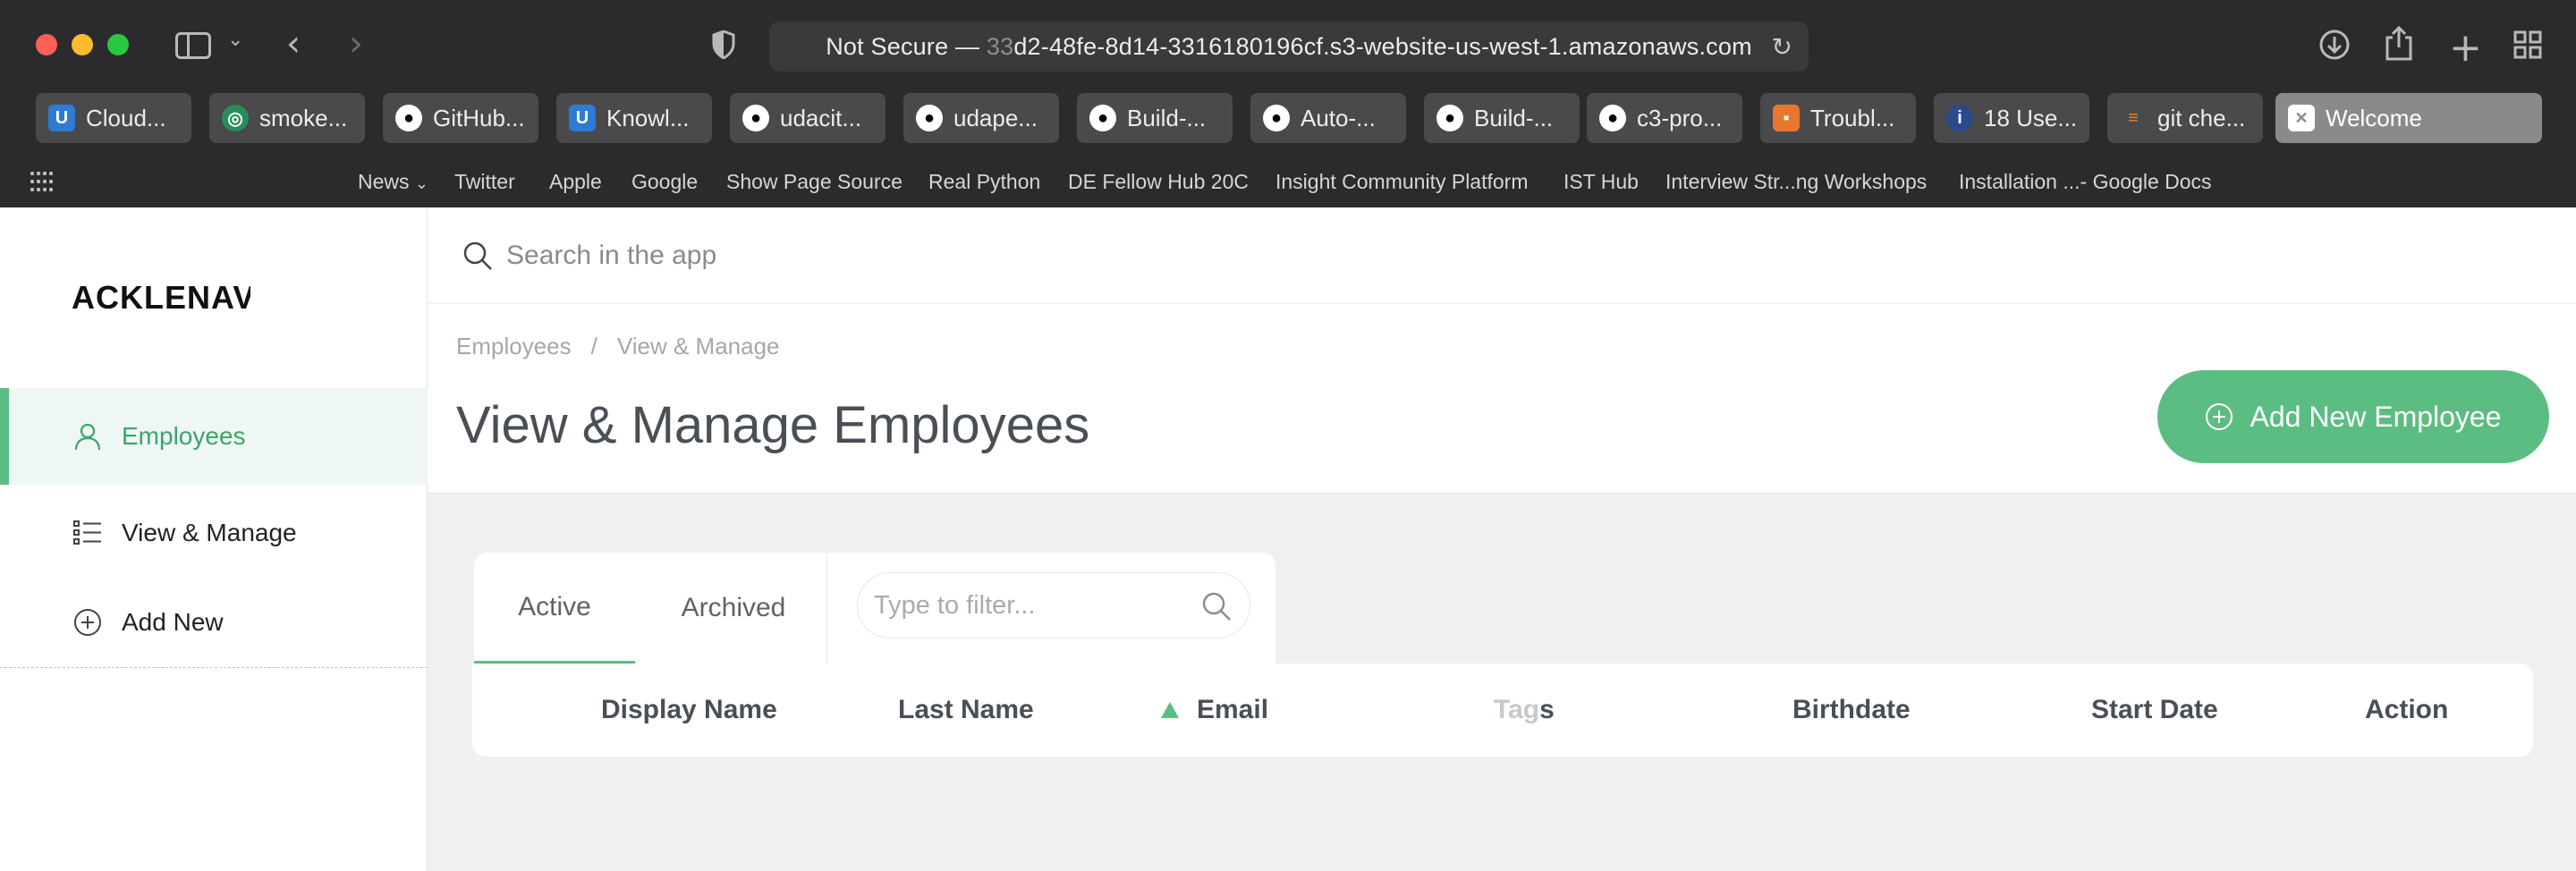 The width and height of the screenshot is (2576, 871). What do you see at coordinates (87, 533) in the screenshot?
I see `list-icon` at bounding box center [87, 533].